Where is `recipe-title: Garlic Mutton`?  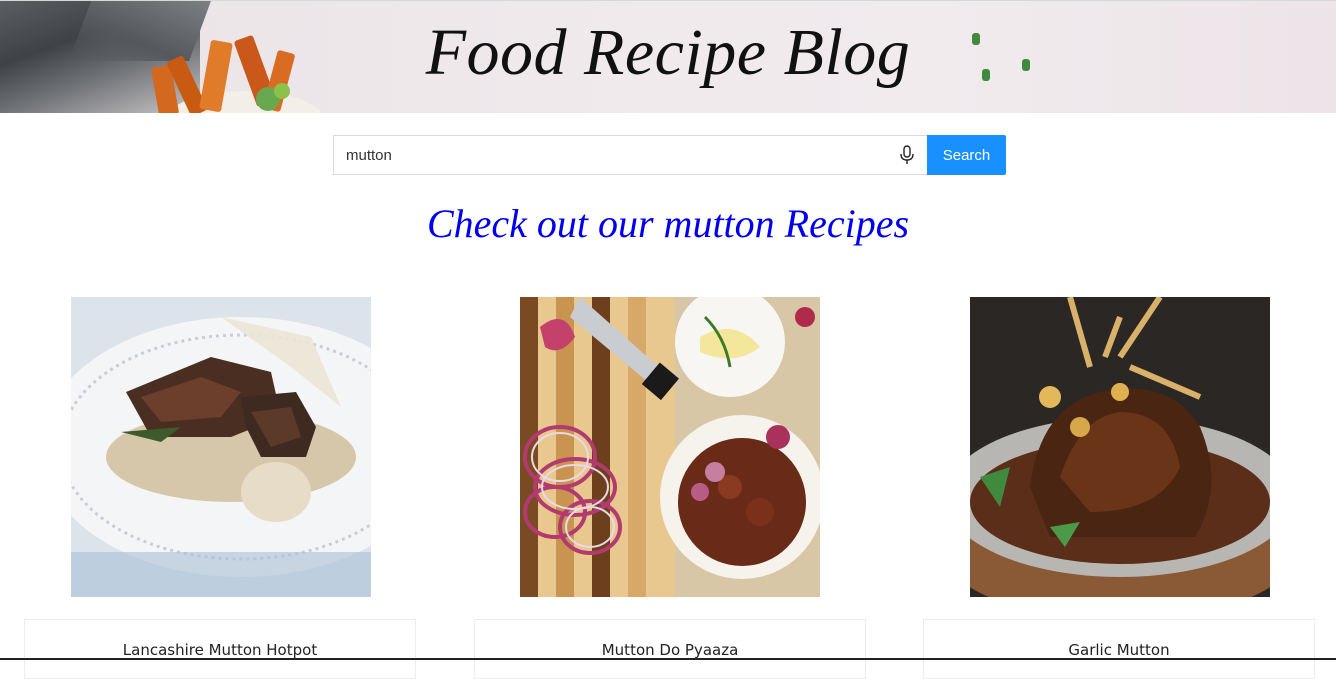
recipe-title: Garlic Mutton is located at coordinates (1119, 650).